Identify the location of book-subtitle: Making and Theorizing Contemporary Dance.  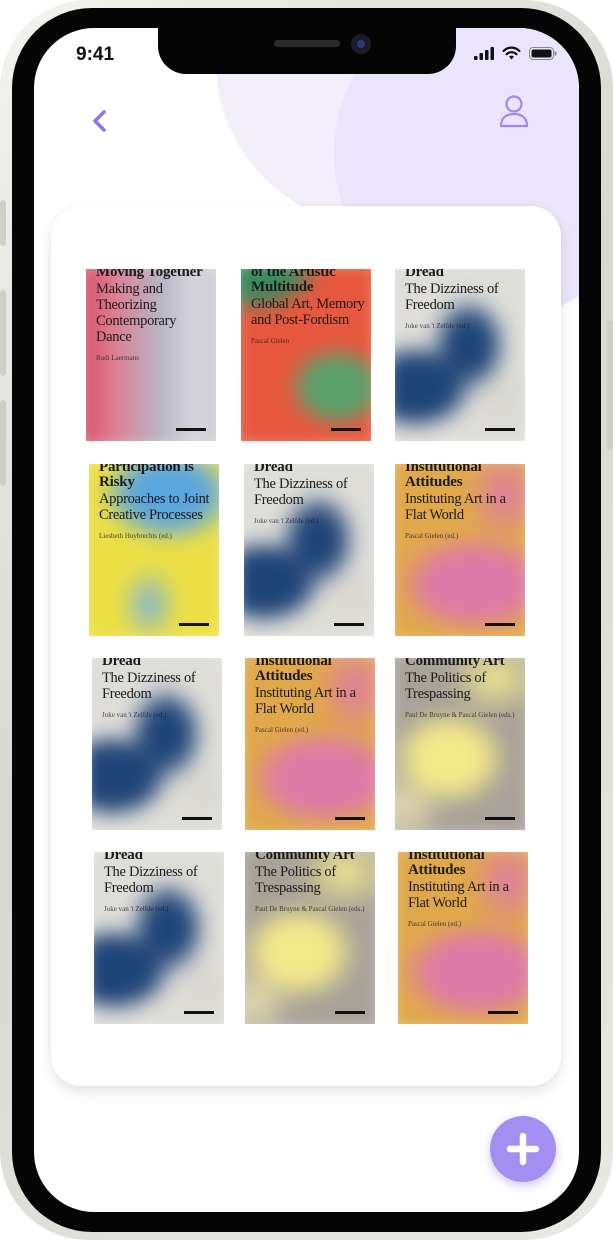
(136, 313).